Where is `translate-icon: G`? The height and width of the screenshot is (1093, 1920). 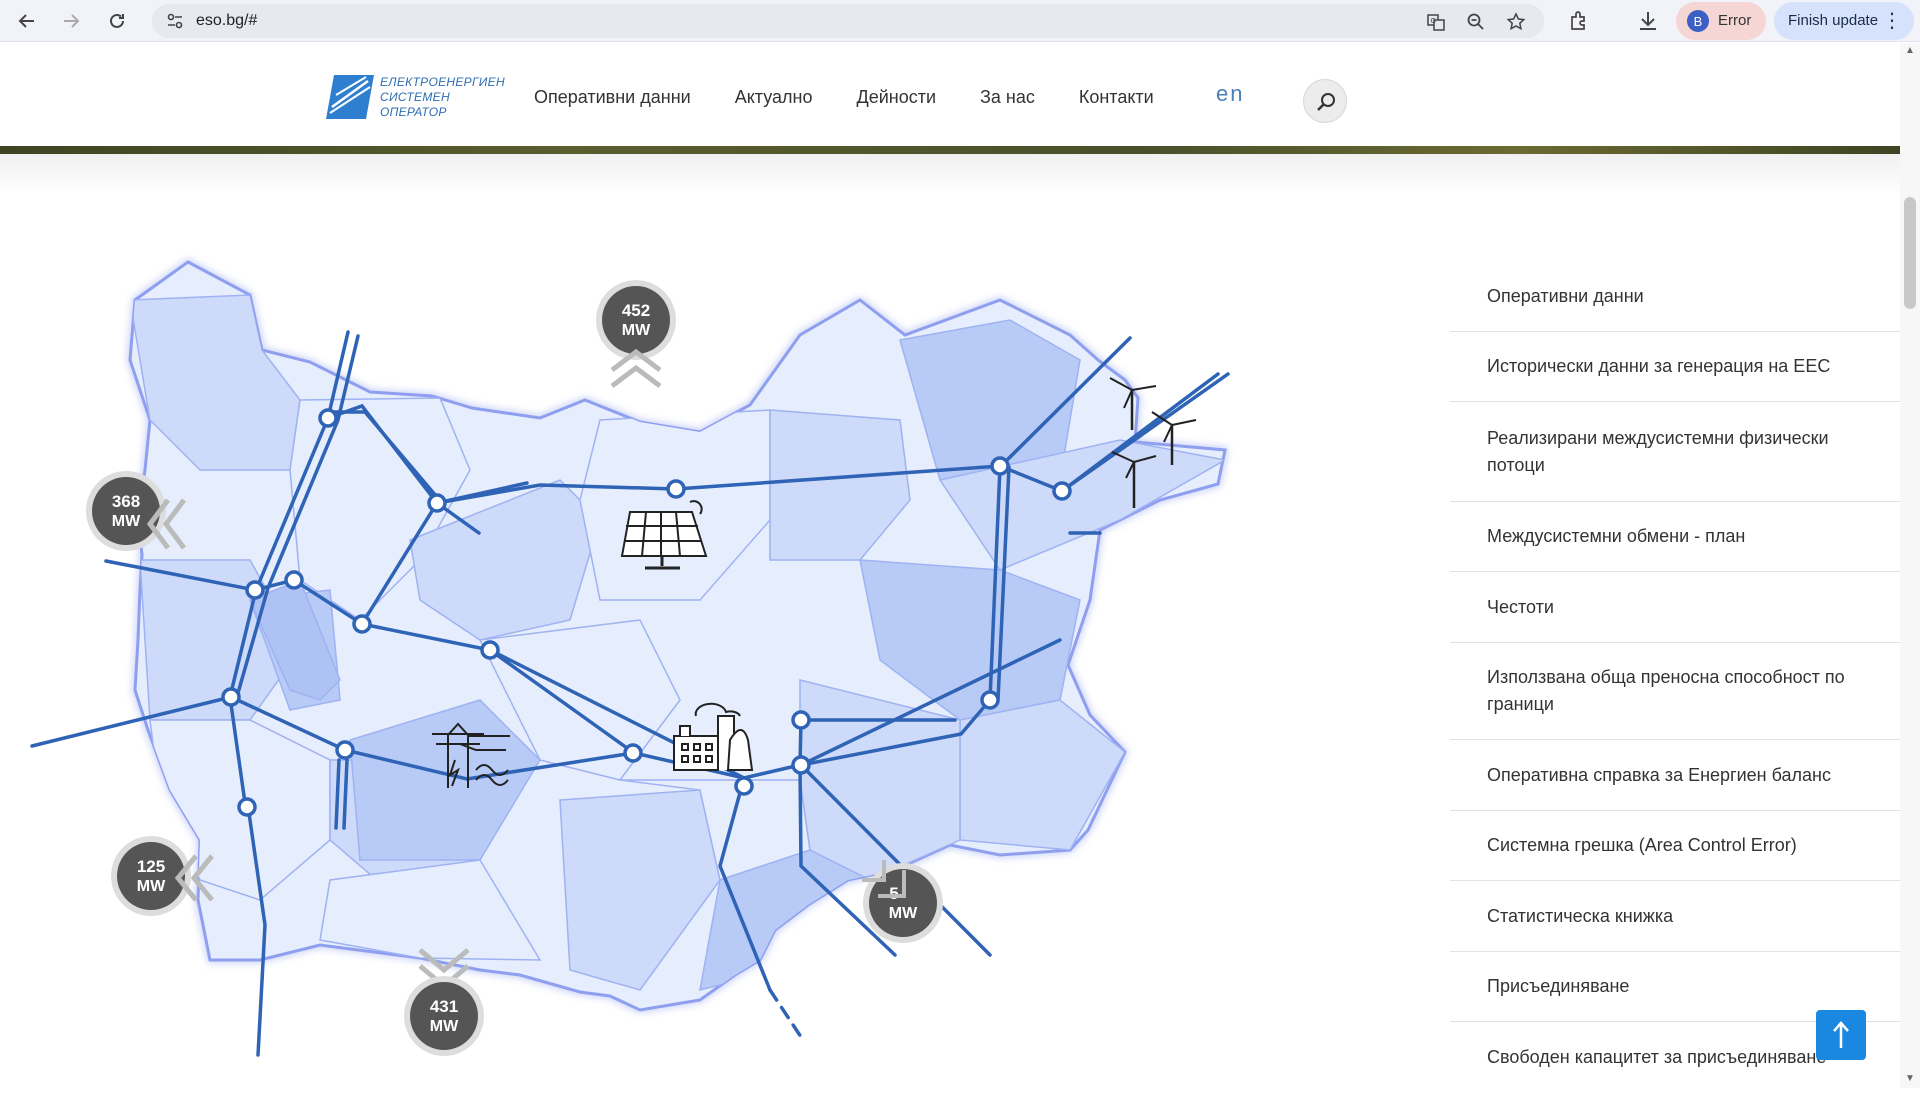 translate-icon: G is located at coordinates (1436, 22).